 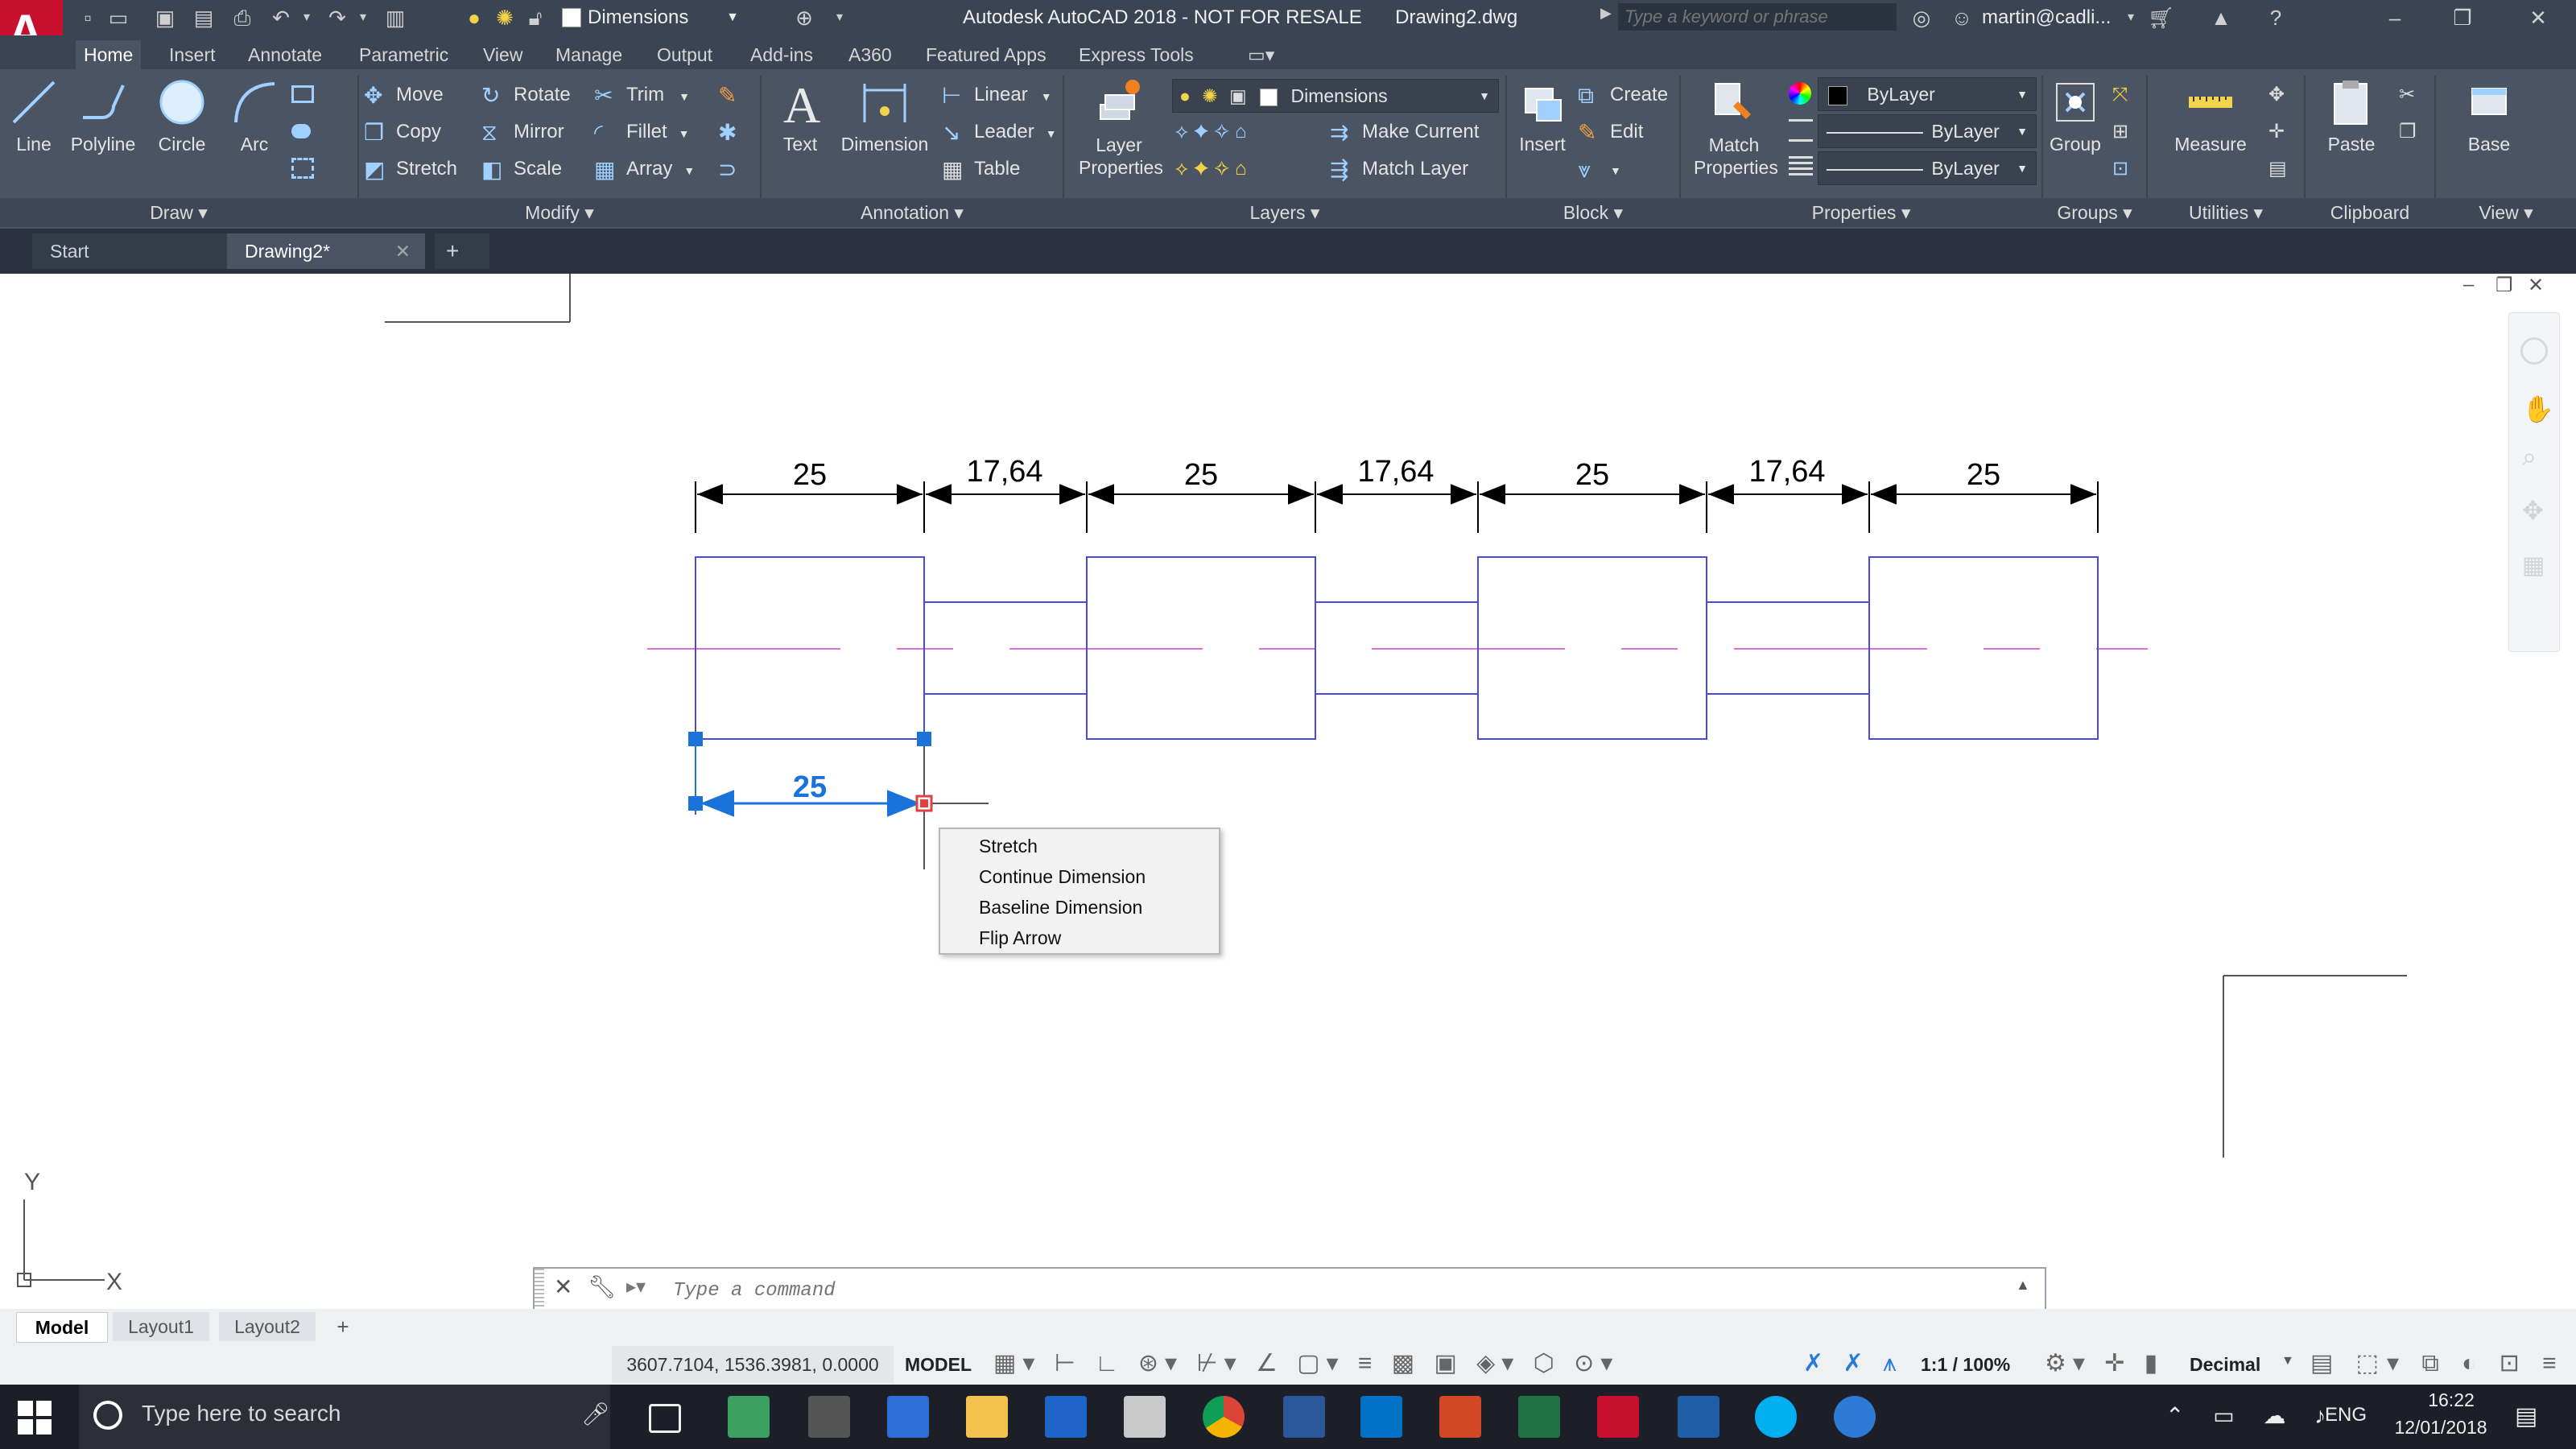 I want to click on linetype-dropdown: ByLayer ▼, so click(x=1928, y=131).